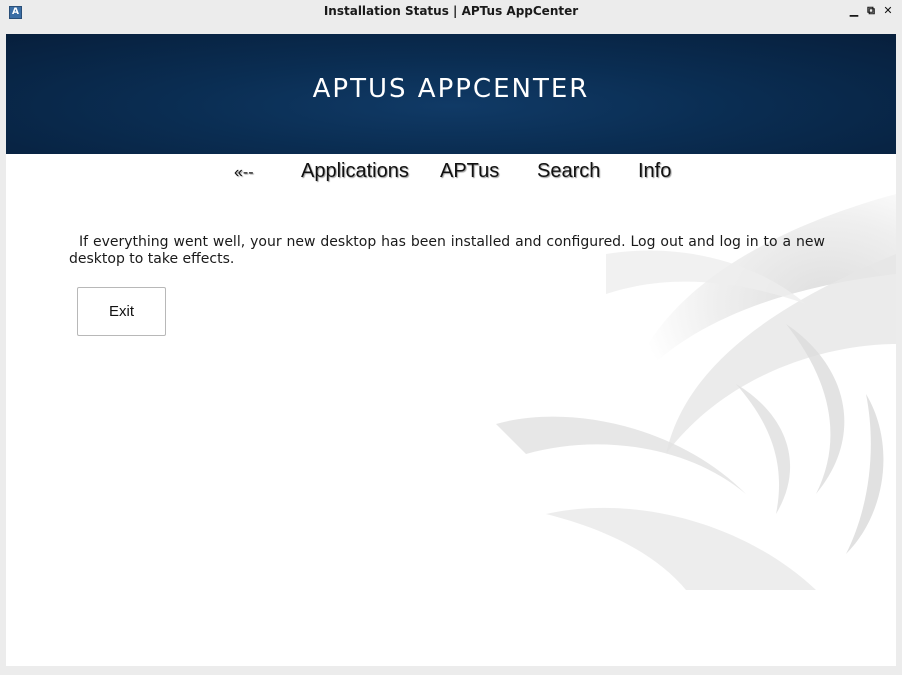 This screenshot has height=675, width=902. What do you see at coordinates (469, 171) in the screenshot?
I see `nav-aptus-link: APTus` at bounding box center [469, 171].